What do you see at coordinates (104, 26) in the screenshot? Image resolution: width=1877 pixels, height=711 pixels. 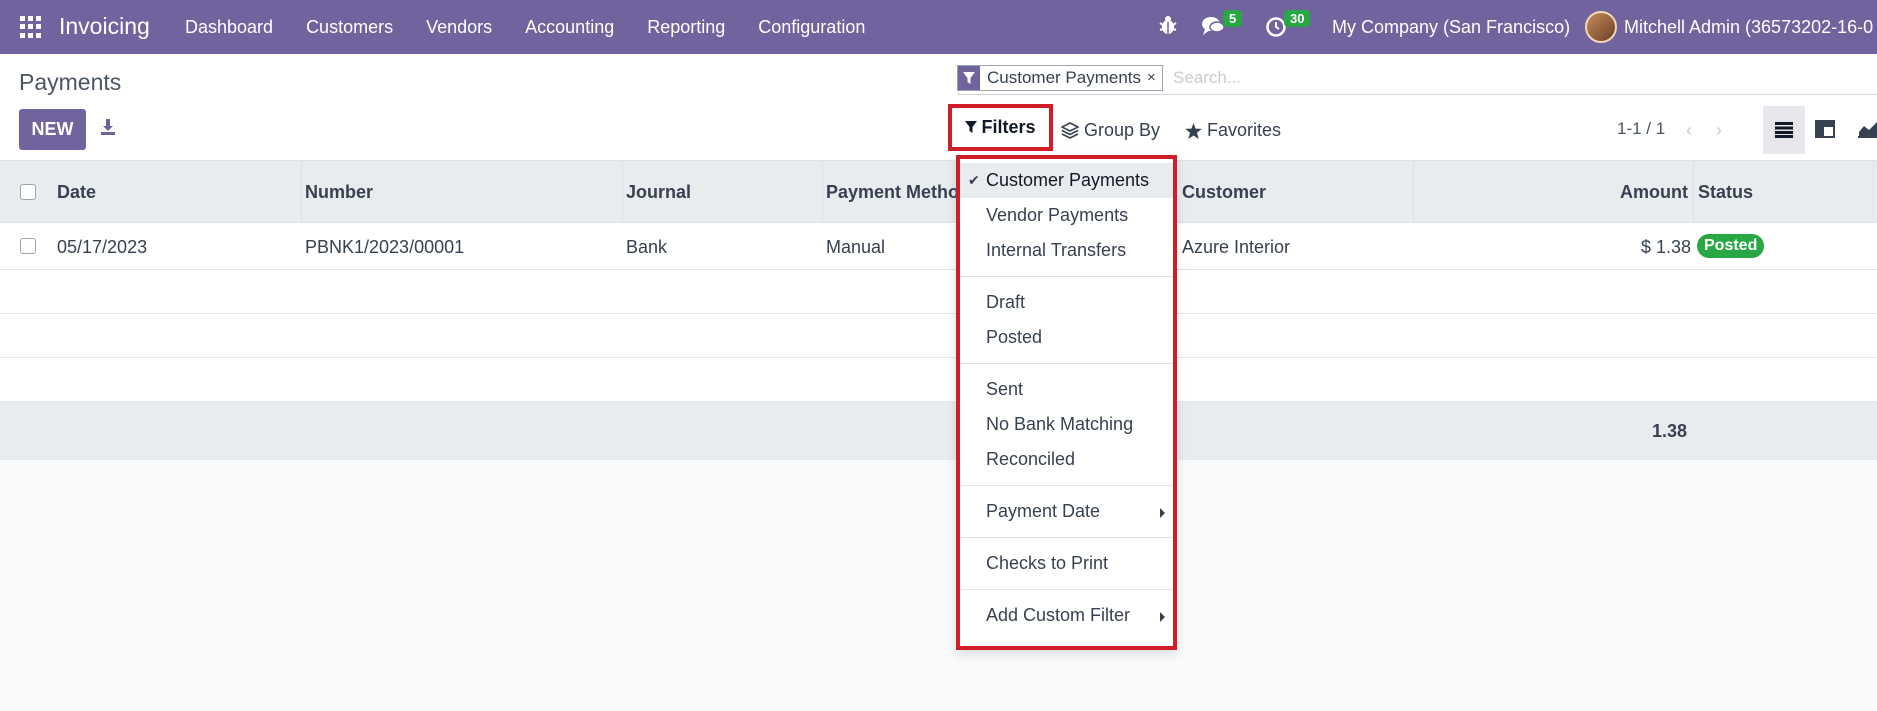 I see `app-brand: Invoicing` at bounding box center [104, 26].